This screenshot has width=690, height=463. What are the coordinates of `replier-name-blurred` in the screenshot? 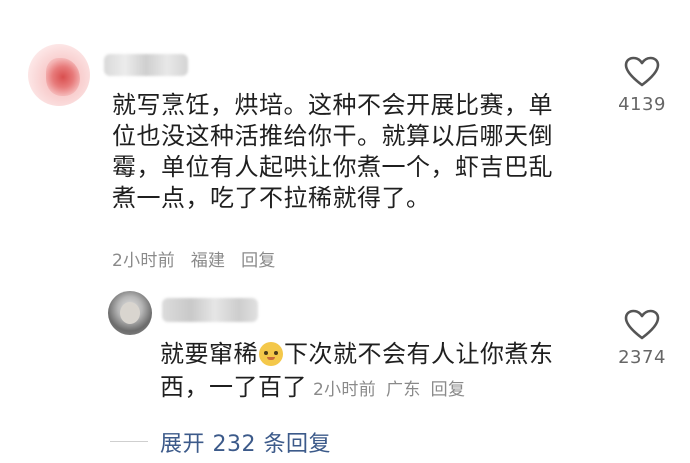 It's located at (210, 310).